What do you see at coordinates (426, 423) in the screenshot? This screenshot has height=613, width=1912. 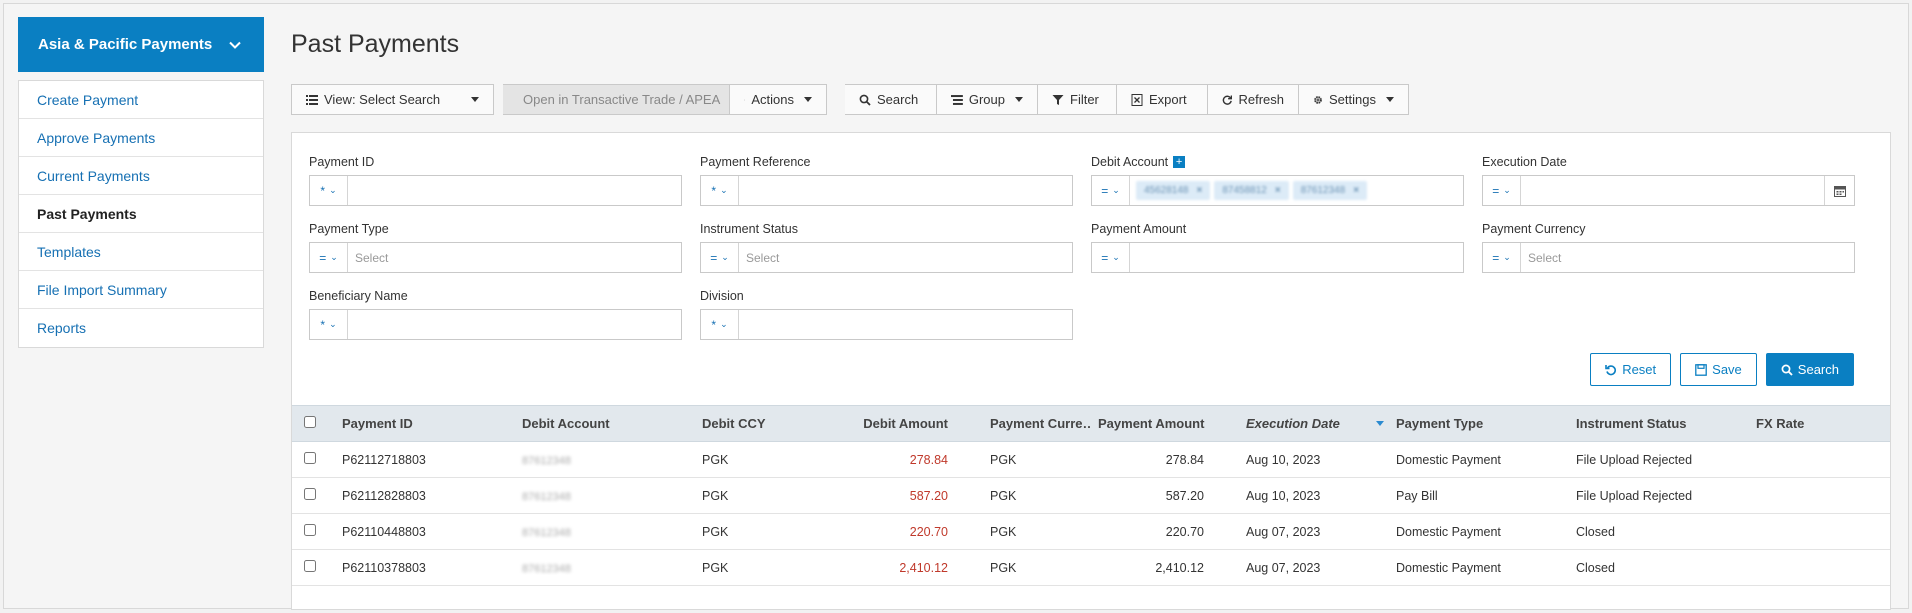 I see `column-header-payment-id: Payment ID` at bounding box center [426, 423].